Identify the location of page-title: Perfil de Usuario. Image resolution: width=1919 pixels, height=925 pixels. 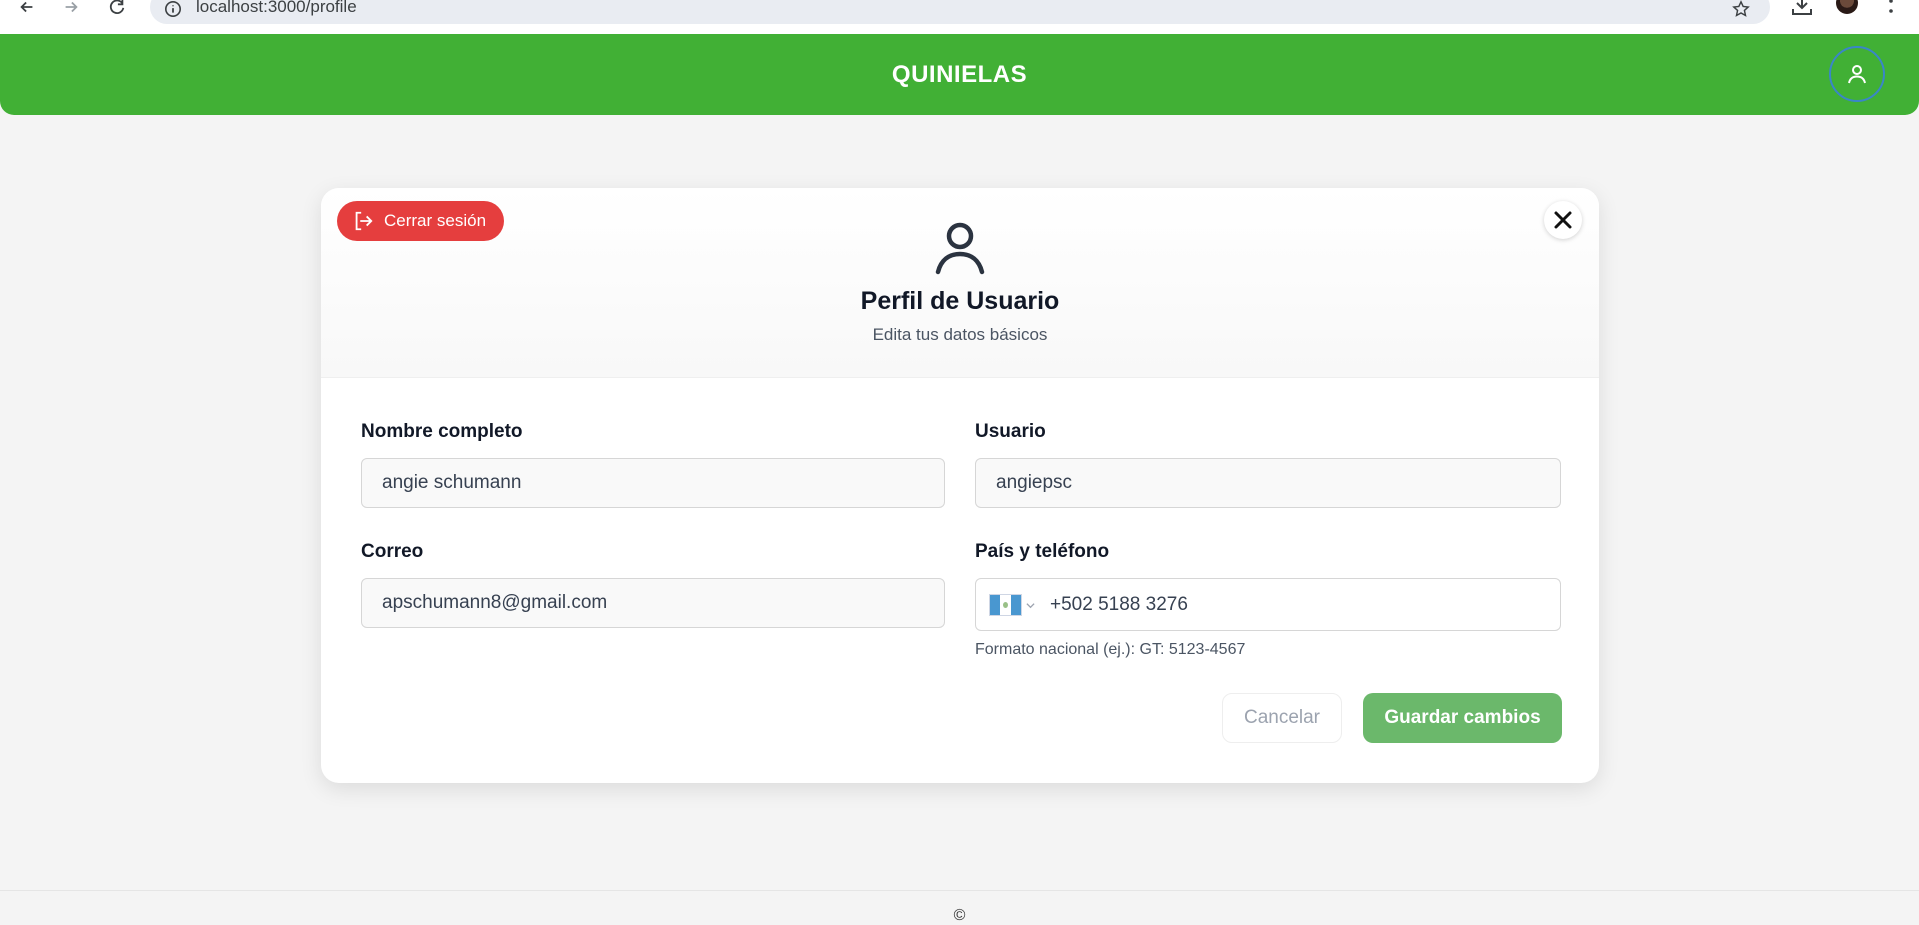
(960, 301).